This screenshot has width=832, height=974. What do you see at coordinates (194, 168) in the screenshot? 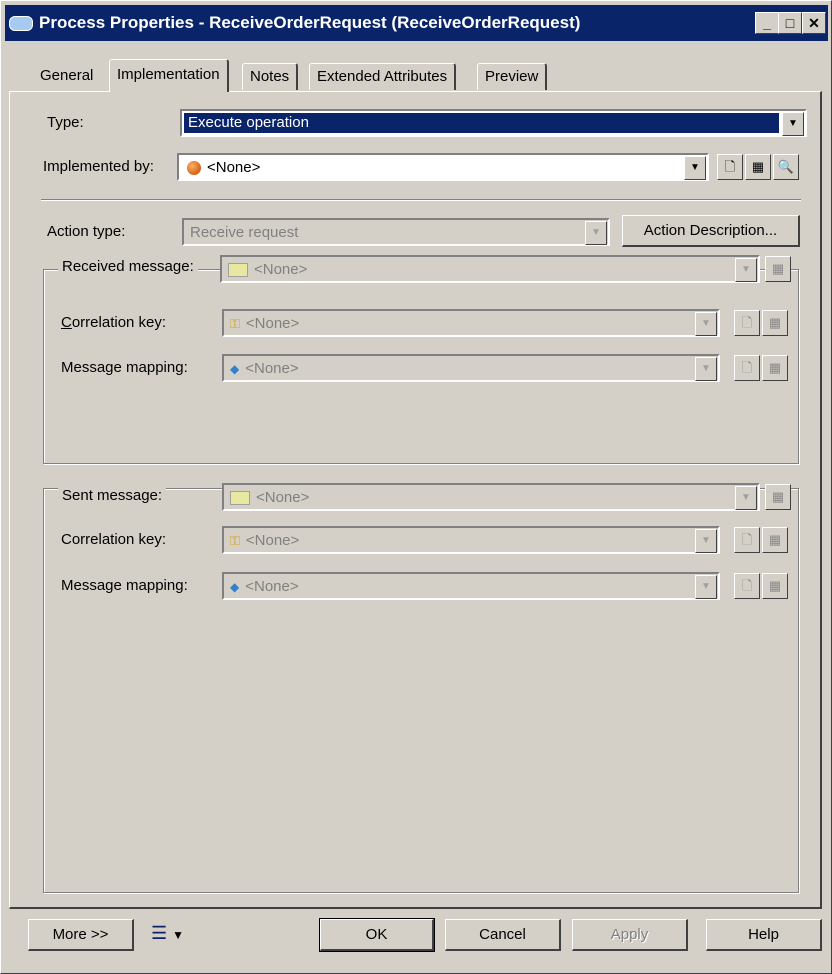
I see `process-icon` at bounding box center [194, 168].